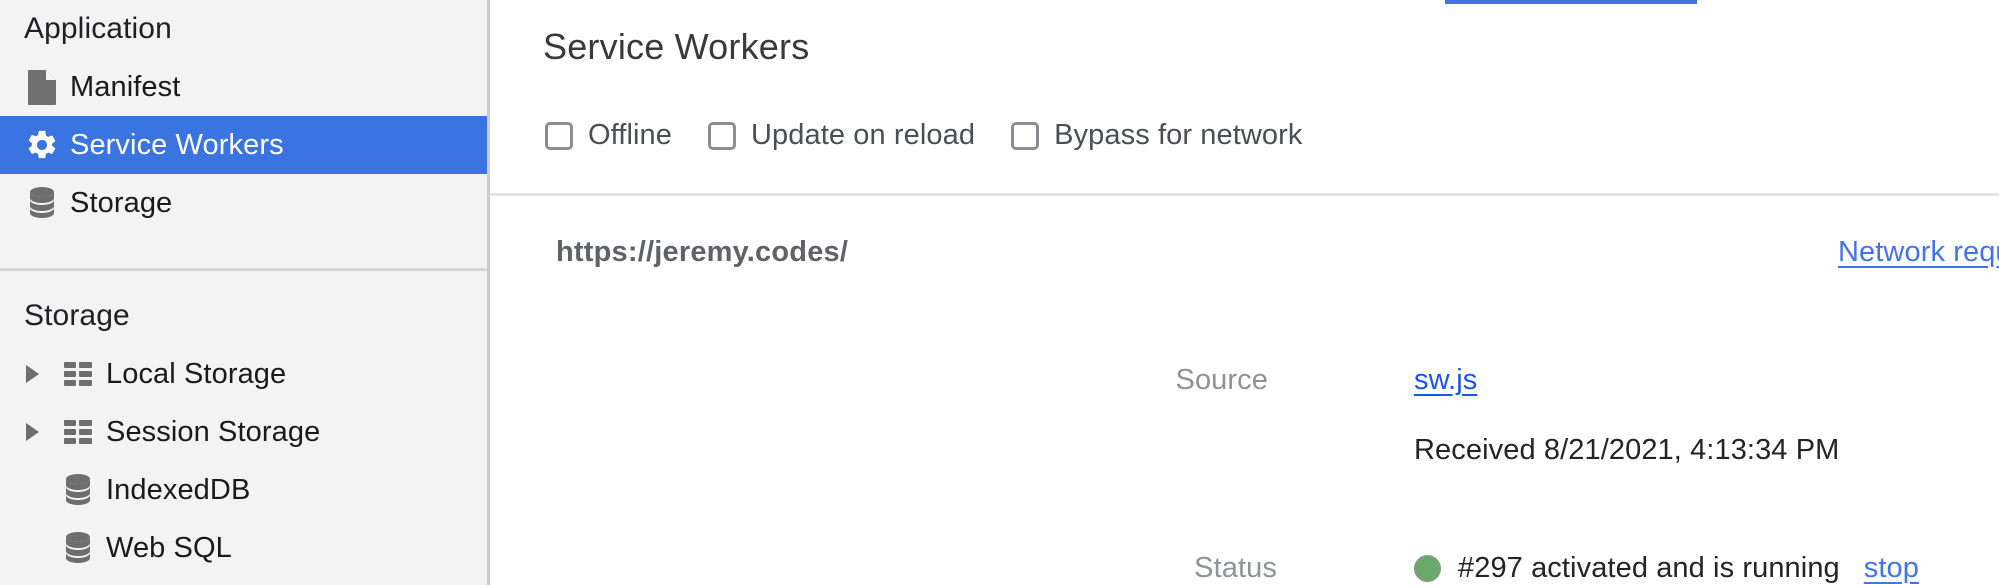 The height and width of the screenshot is (585, 1999). I want to click on received-timestamp: Received 8/21/2021, 4:13:34 PM, so click(1627, 450).